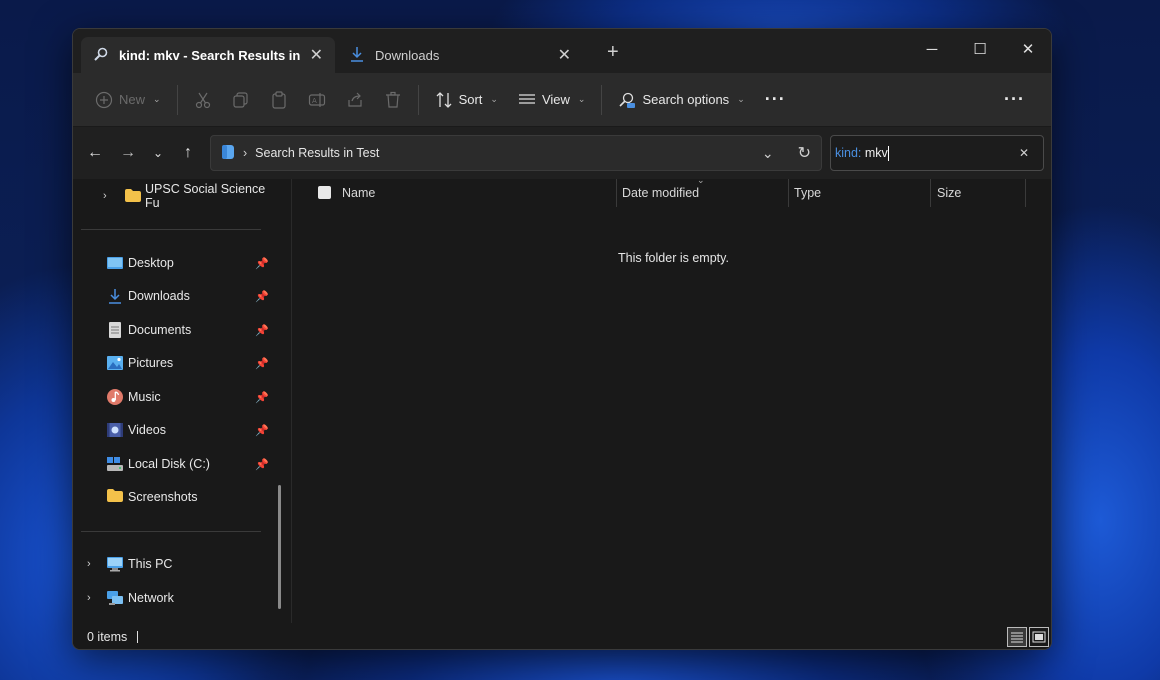 The width and height of the screenshot is (1160, 680). Describe the element at coordinates (874, 153) in the screenshot. I see `search-query: mkv` at that location.